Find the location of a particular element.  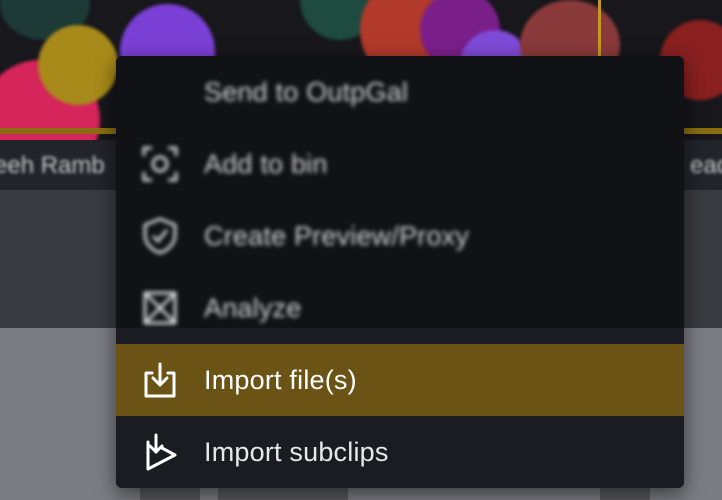

menu-item-import-files: Import file(s) is located at coordinates (400, 380).